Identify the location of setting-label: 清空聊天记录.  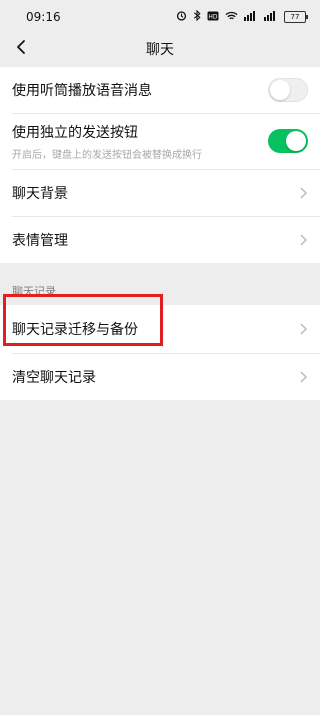
(54, 377).